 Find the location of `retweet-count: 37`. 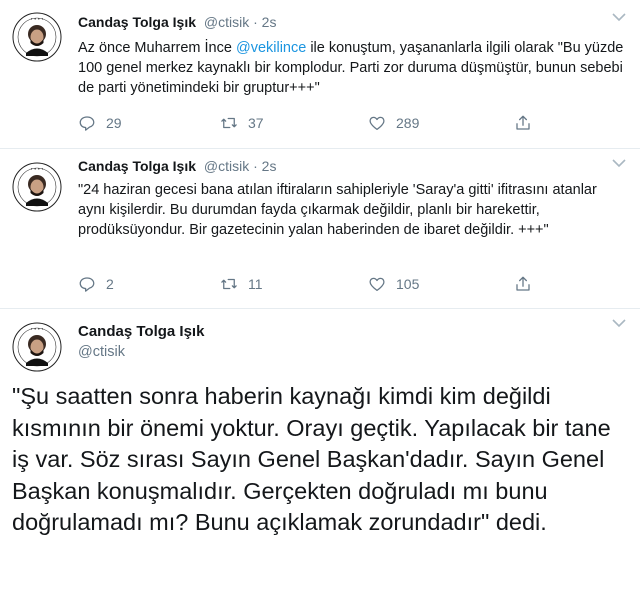

retweet-count: 37 is located at coordinates (256, 123).